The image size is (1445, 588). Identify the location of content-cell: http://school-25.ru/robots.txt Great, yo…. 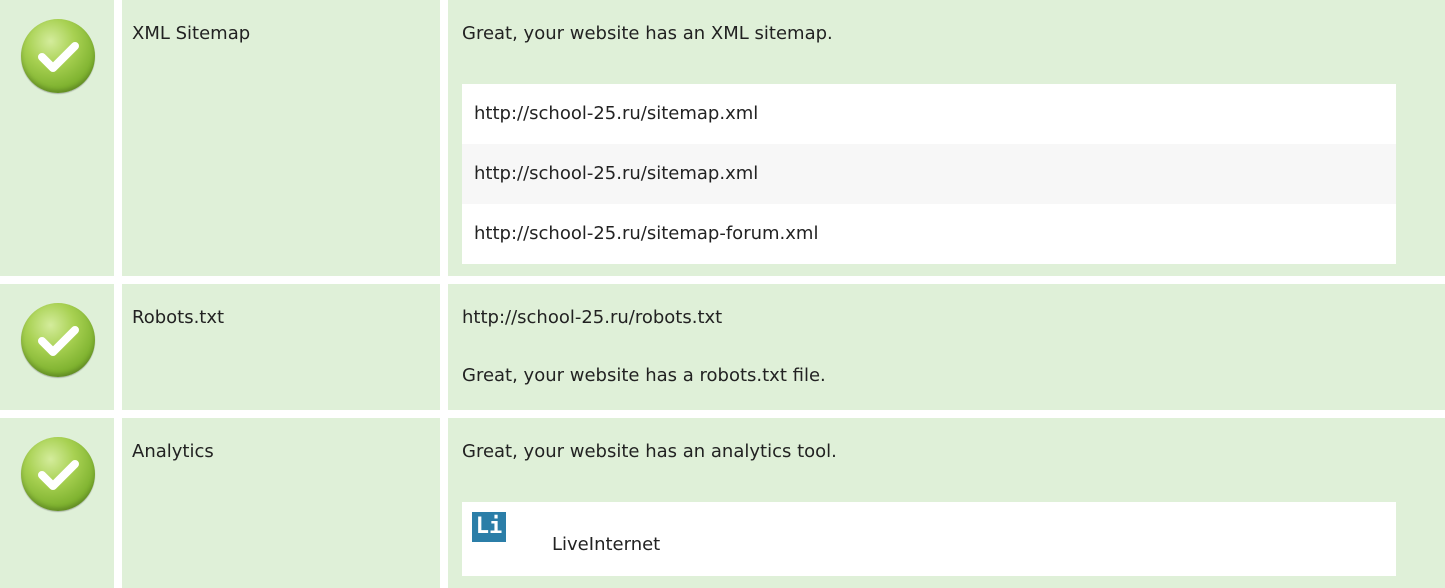
(946, 347).